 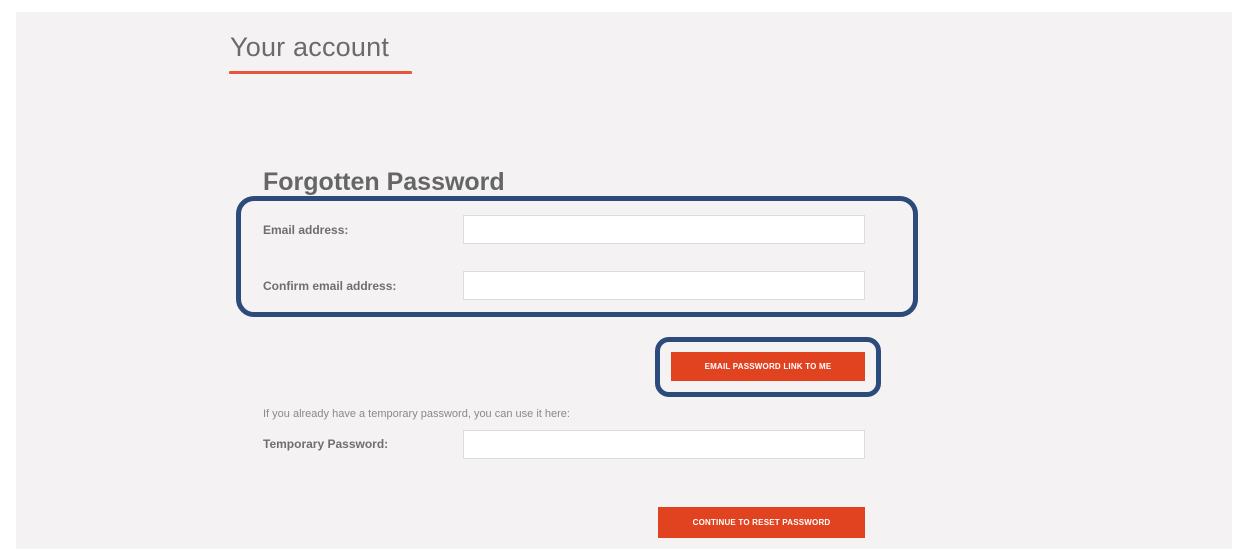 I want to click on email-fields-highlight, so click(x=577, y=256).